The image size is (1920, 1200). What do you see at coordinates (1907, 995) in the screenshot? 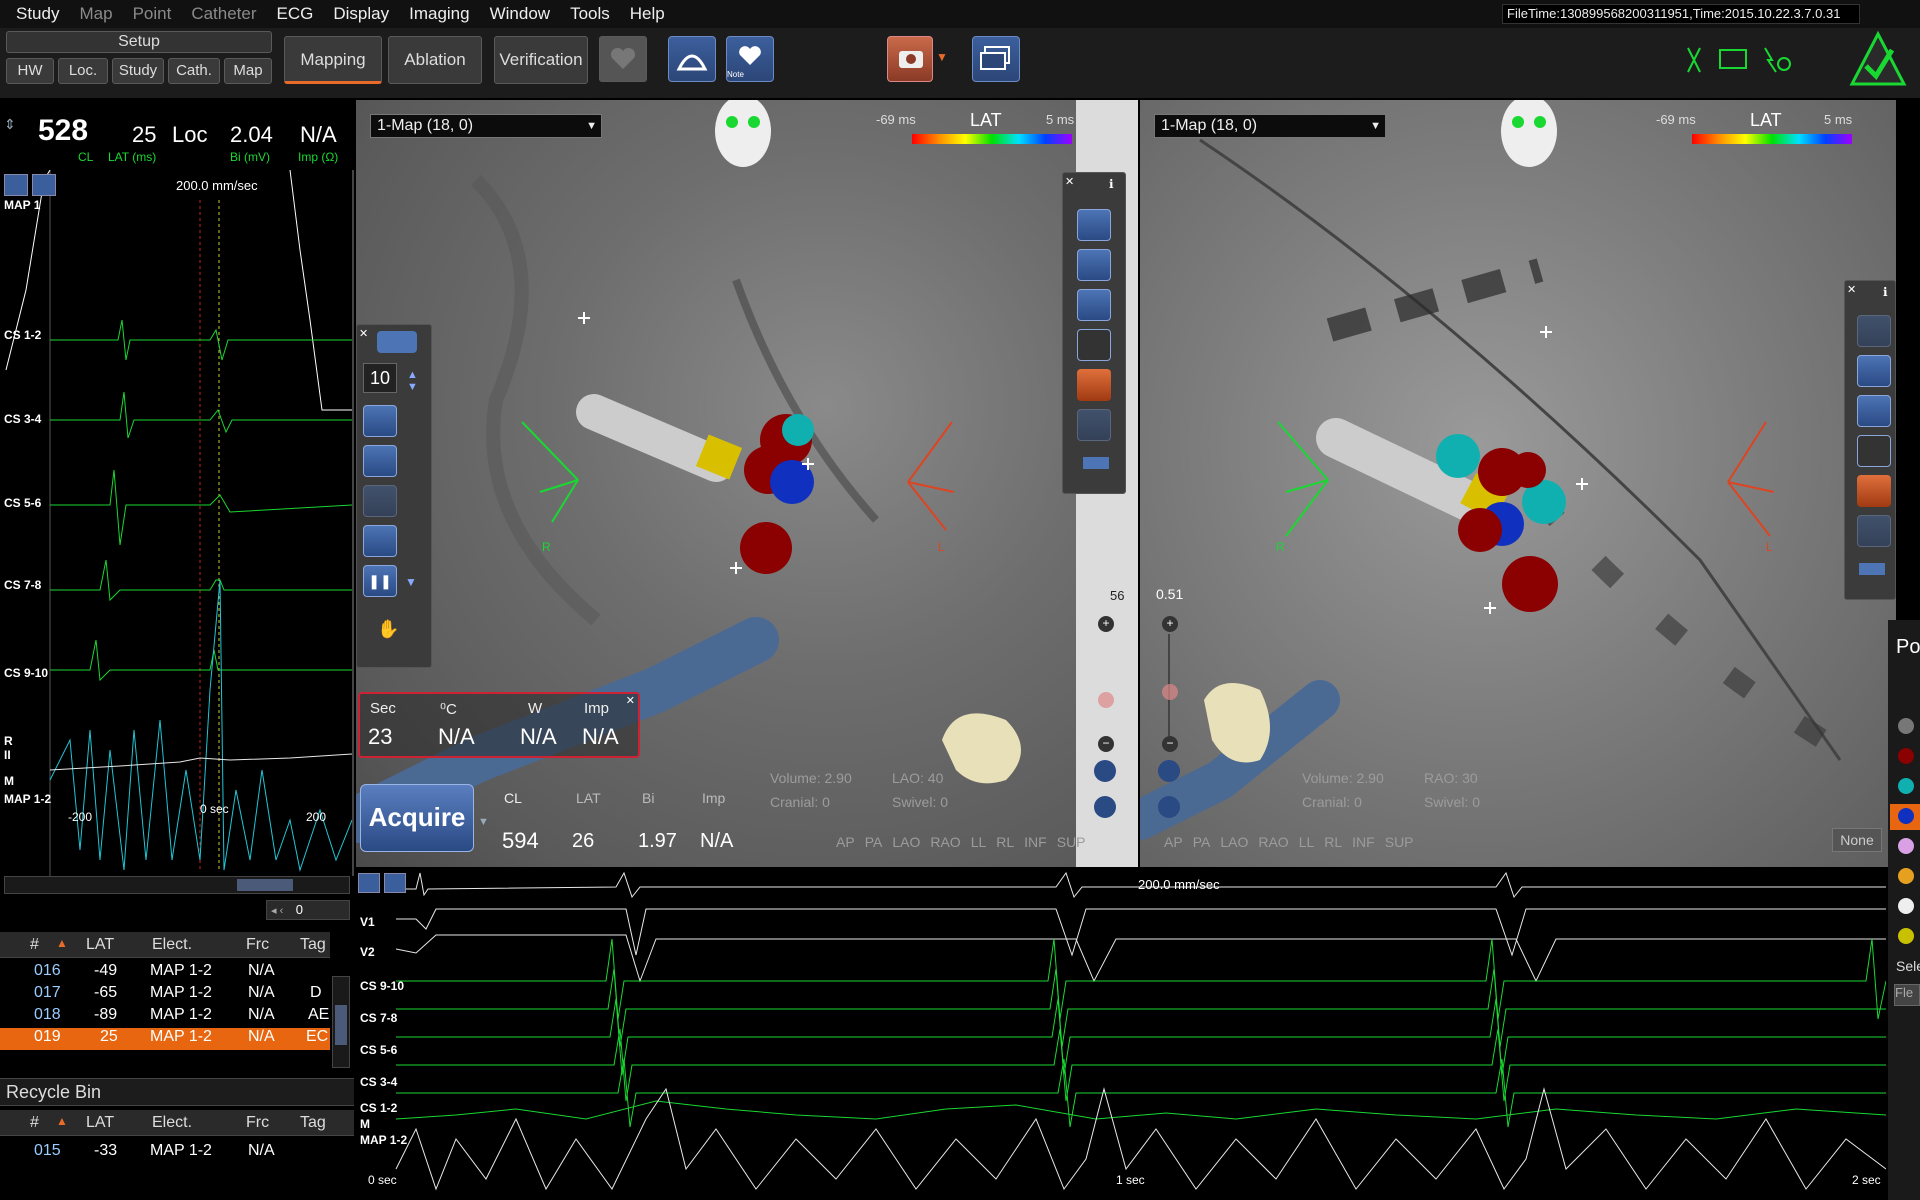
I see `select-field: Fle` at bounding box center [1907, 995].